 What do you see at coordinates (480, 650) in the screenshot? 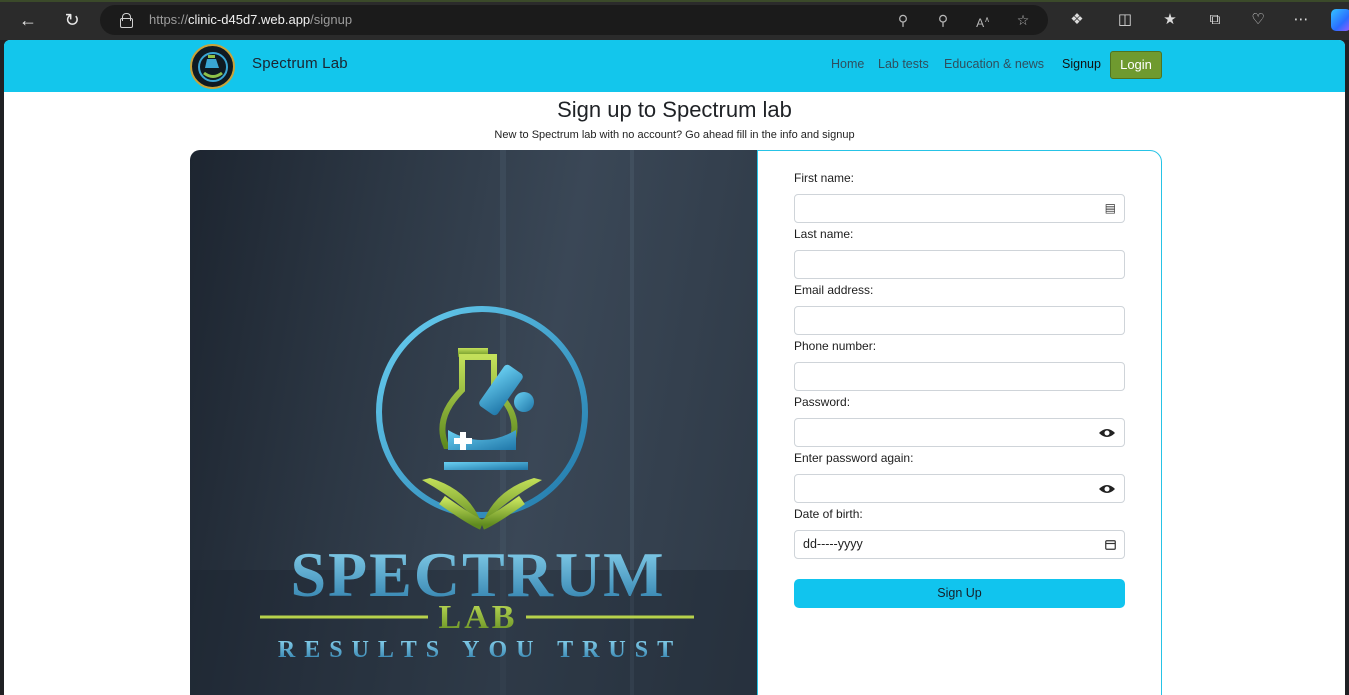
I see `hero-tagline: RESULTS YOU TRUST` at bounding box center [480, 650].